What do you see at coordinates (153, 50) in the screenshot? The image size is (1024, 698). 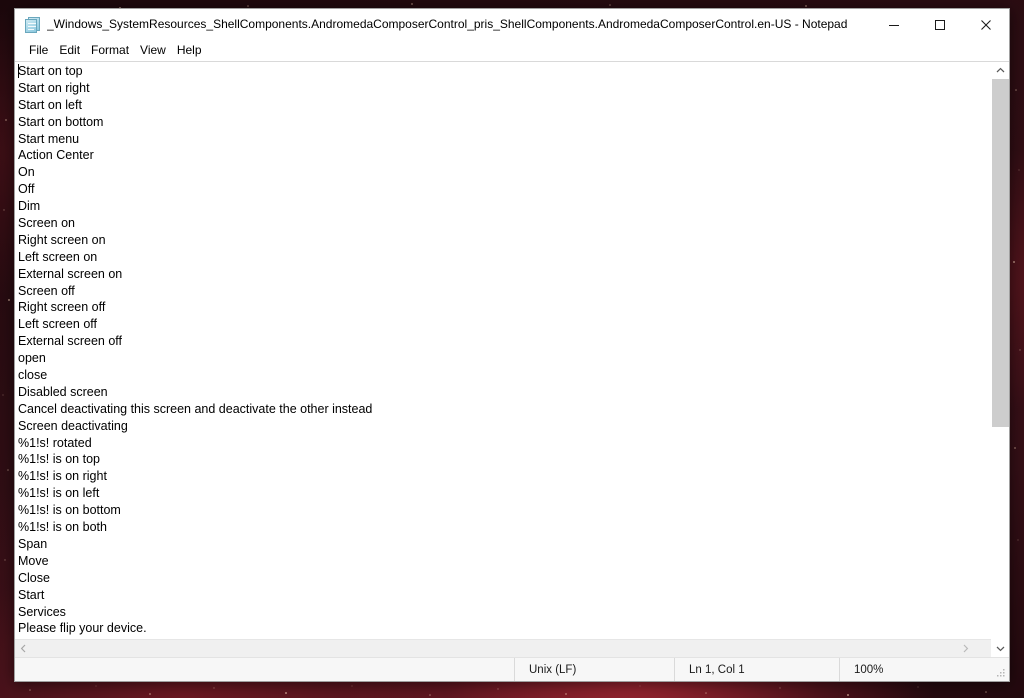 I see `menu-item-view: View` at bounding box center [153, 50].